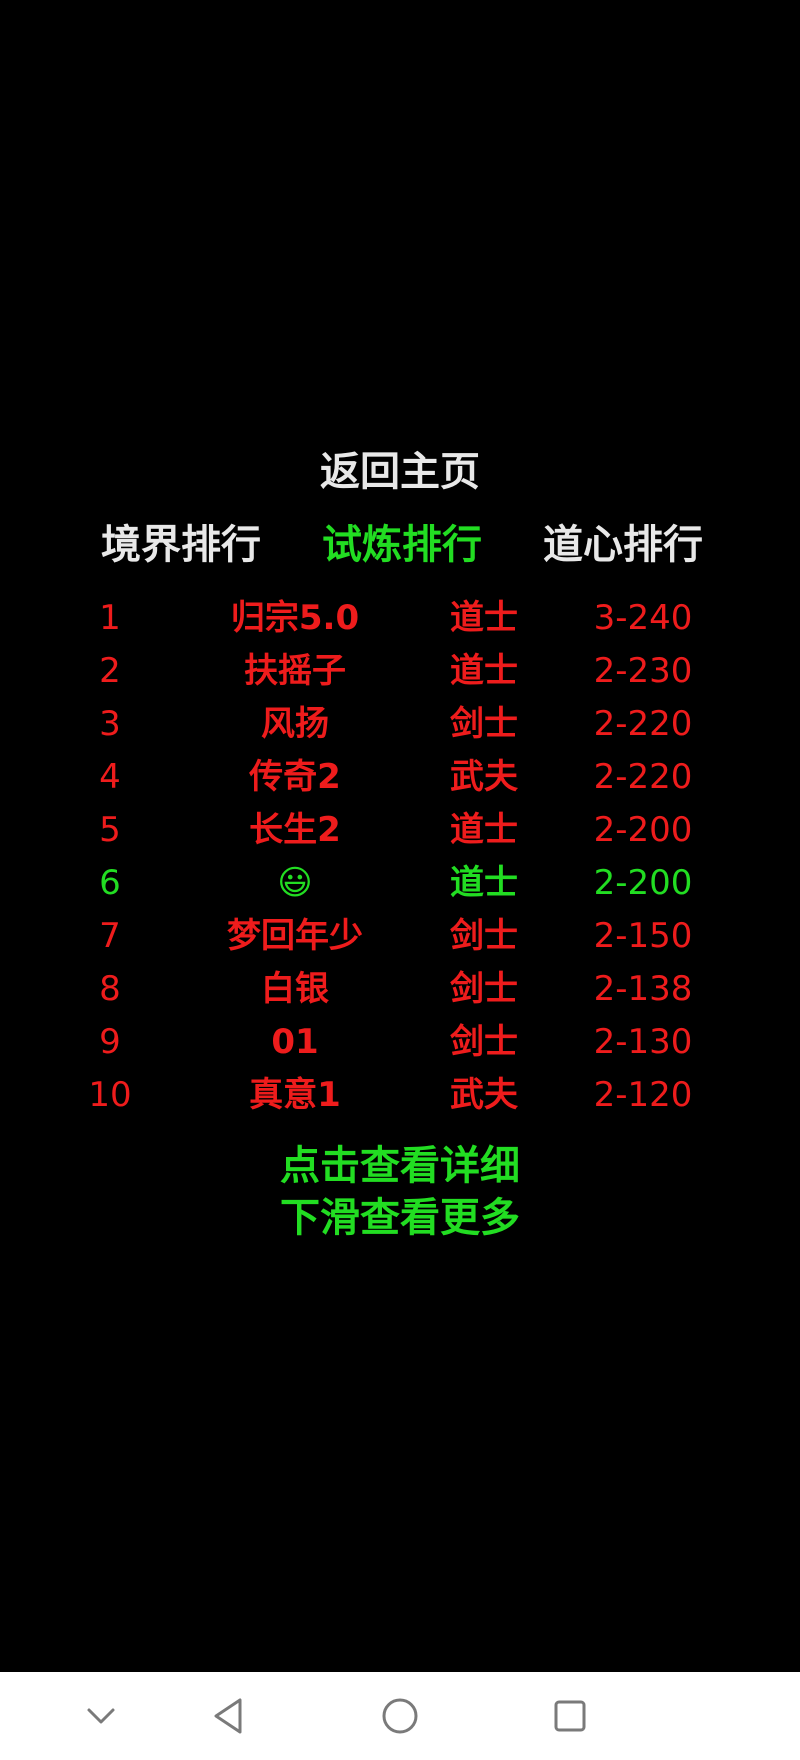 The image size is (800, 1760). I want to click on home-circle-icon, so click(400, 1716).